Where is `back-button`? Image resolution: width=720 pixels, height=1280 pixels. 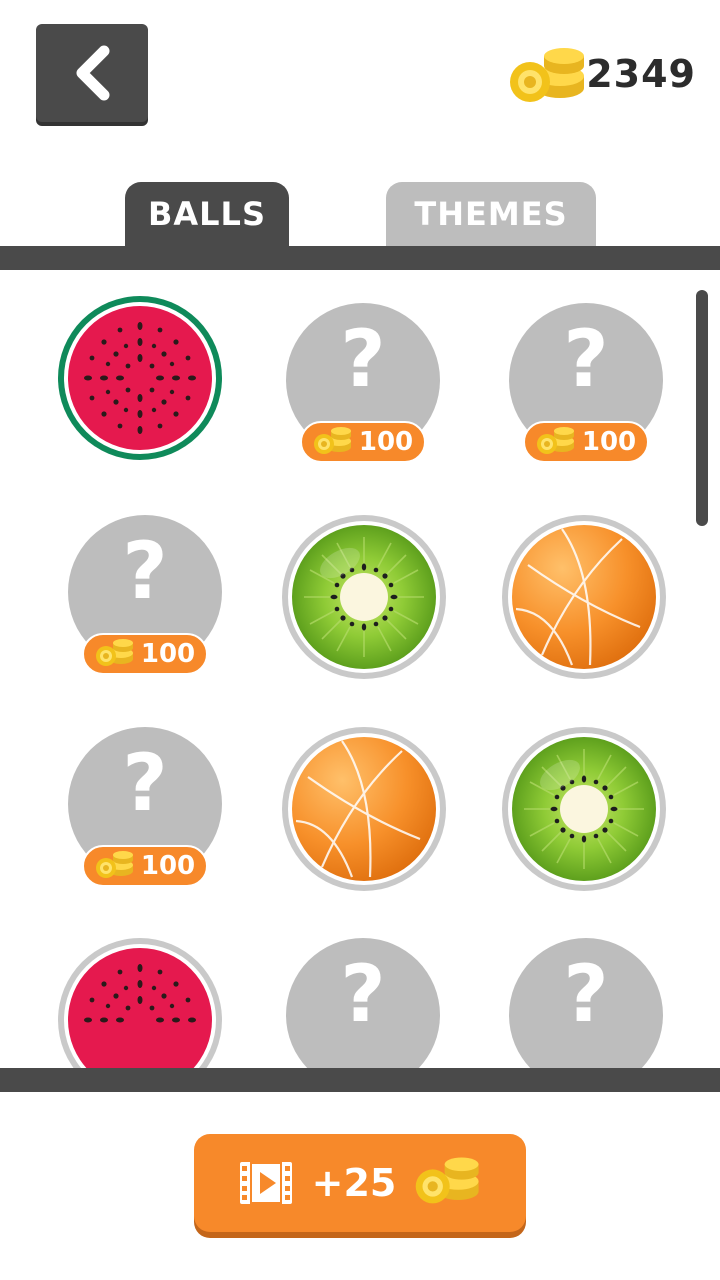
back-button is located at coordinates (92, 73).